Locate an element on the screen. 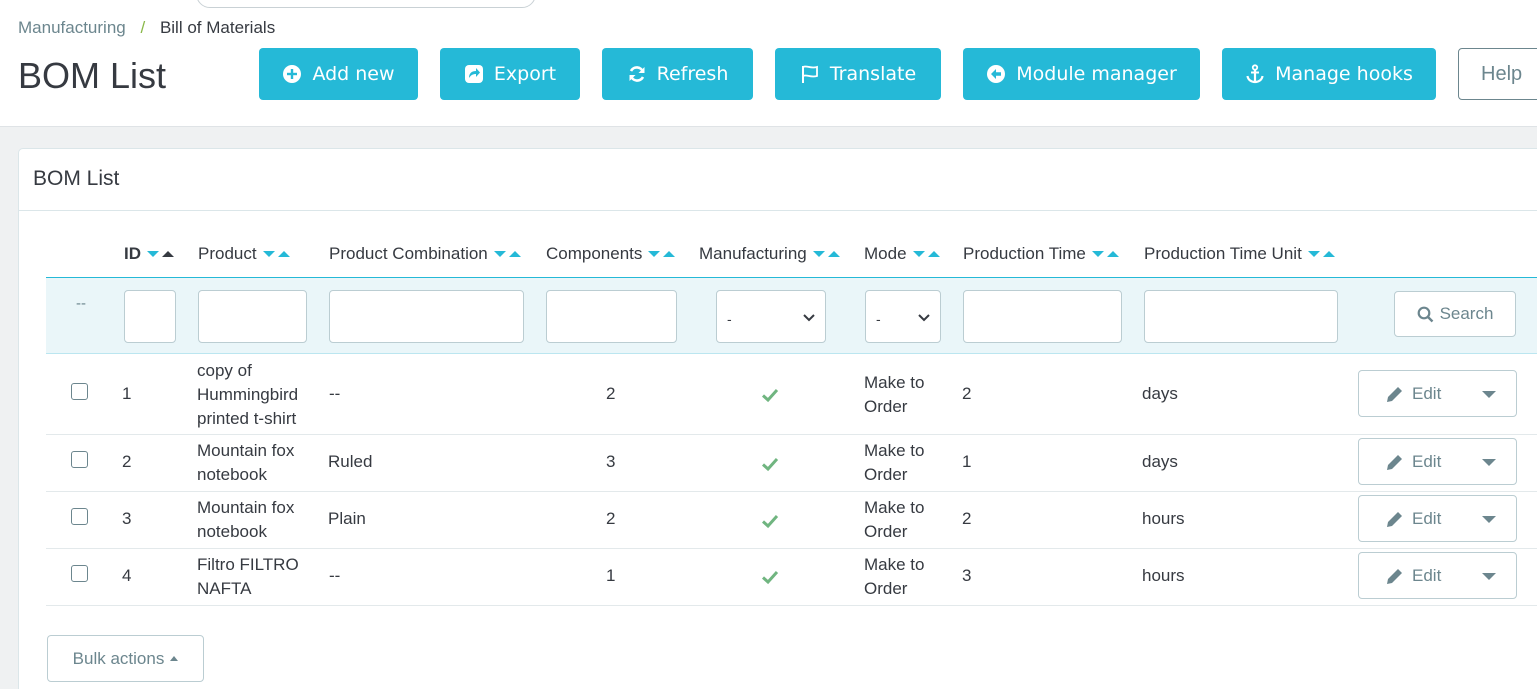 The width and height of the screenshot is (1537, 689). column-header-production-time: Production Time is located at coordinates (1041, 254).